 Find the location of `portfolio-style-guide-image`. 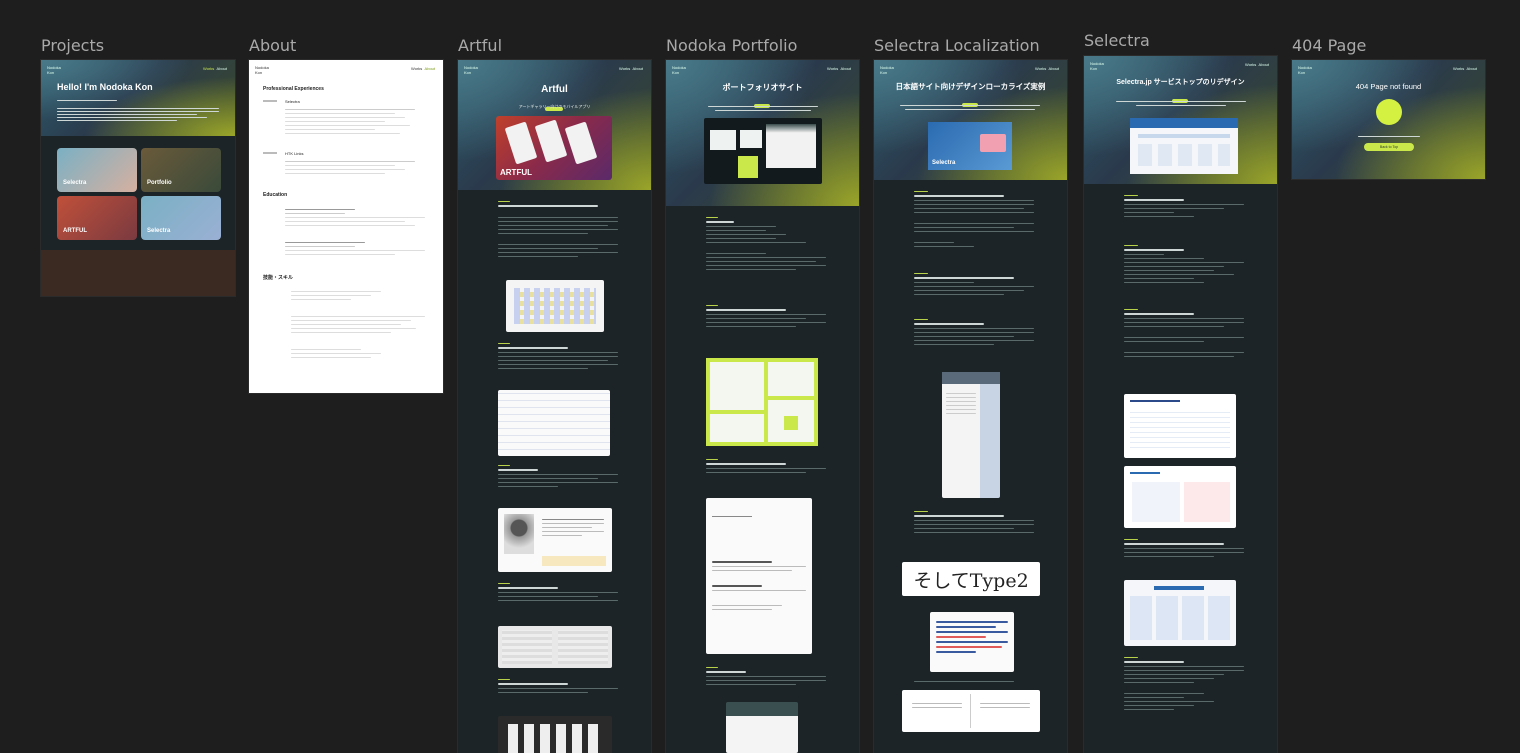

portfolio-style-guide-image is located at coordinates (762, 402).